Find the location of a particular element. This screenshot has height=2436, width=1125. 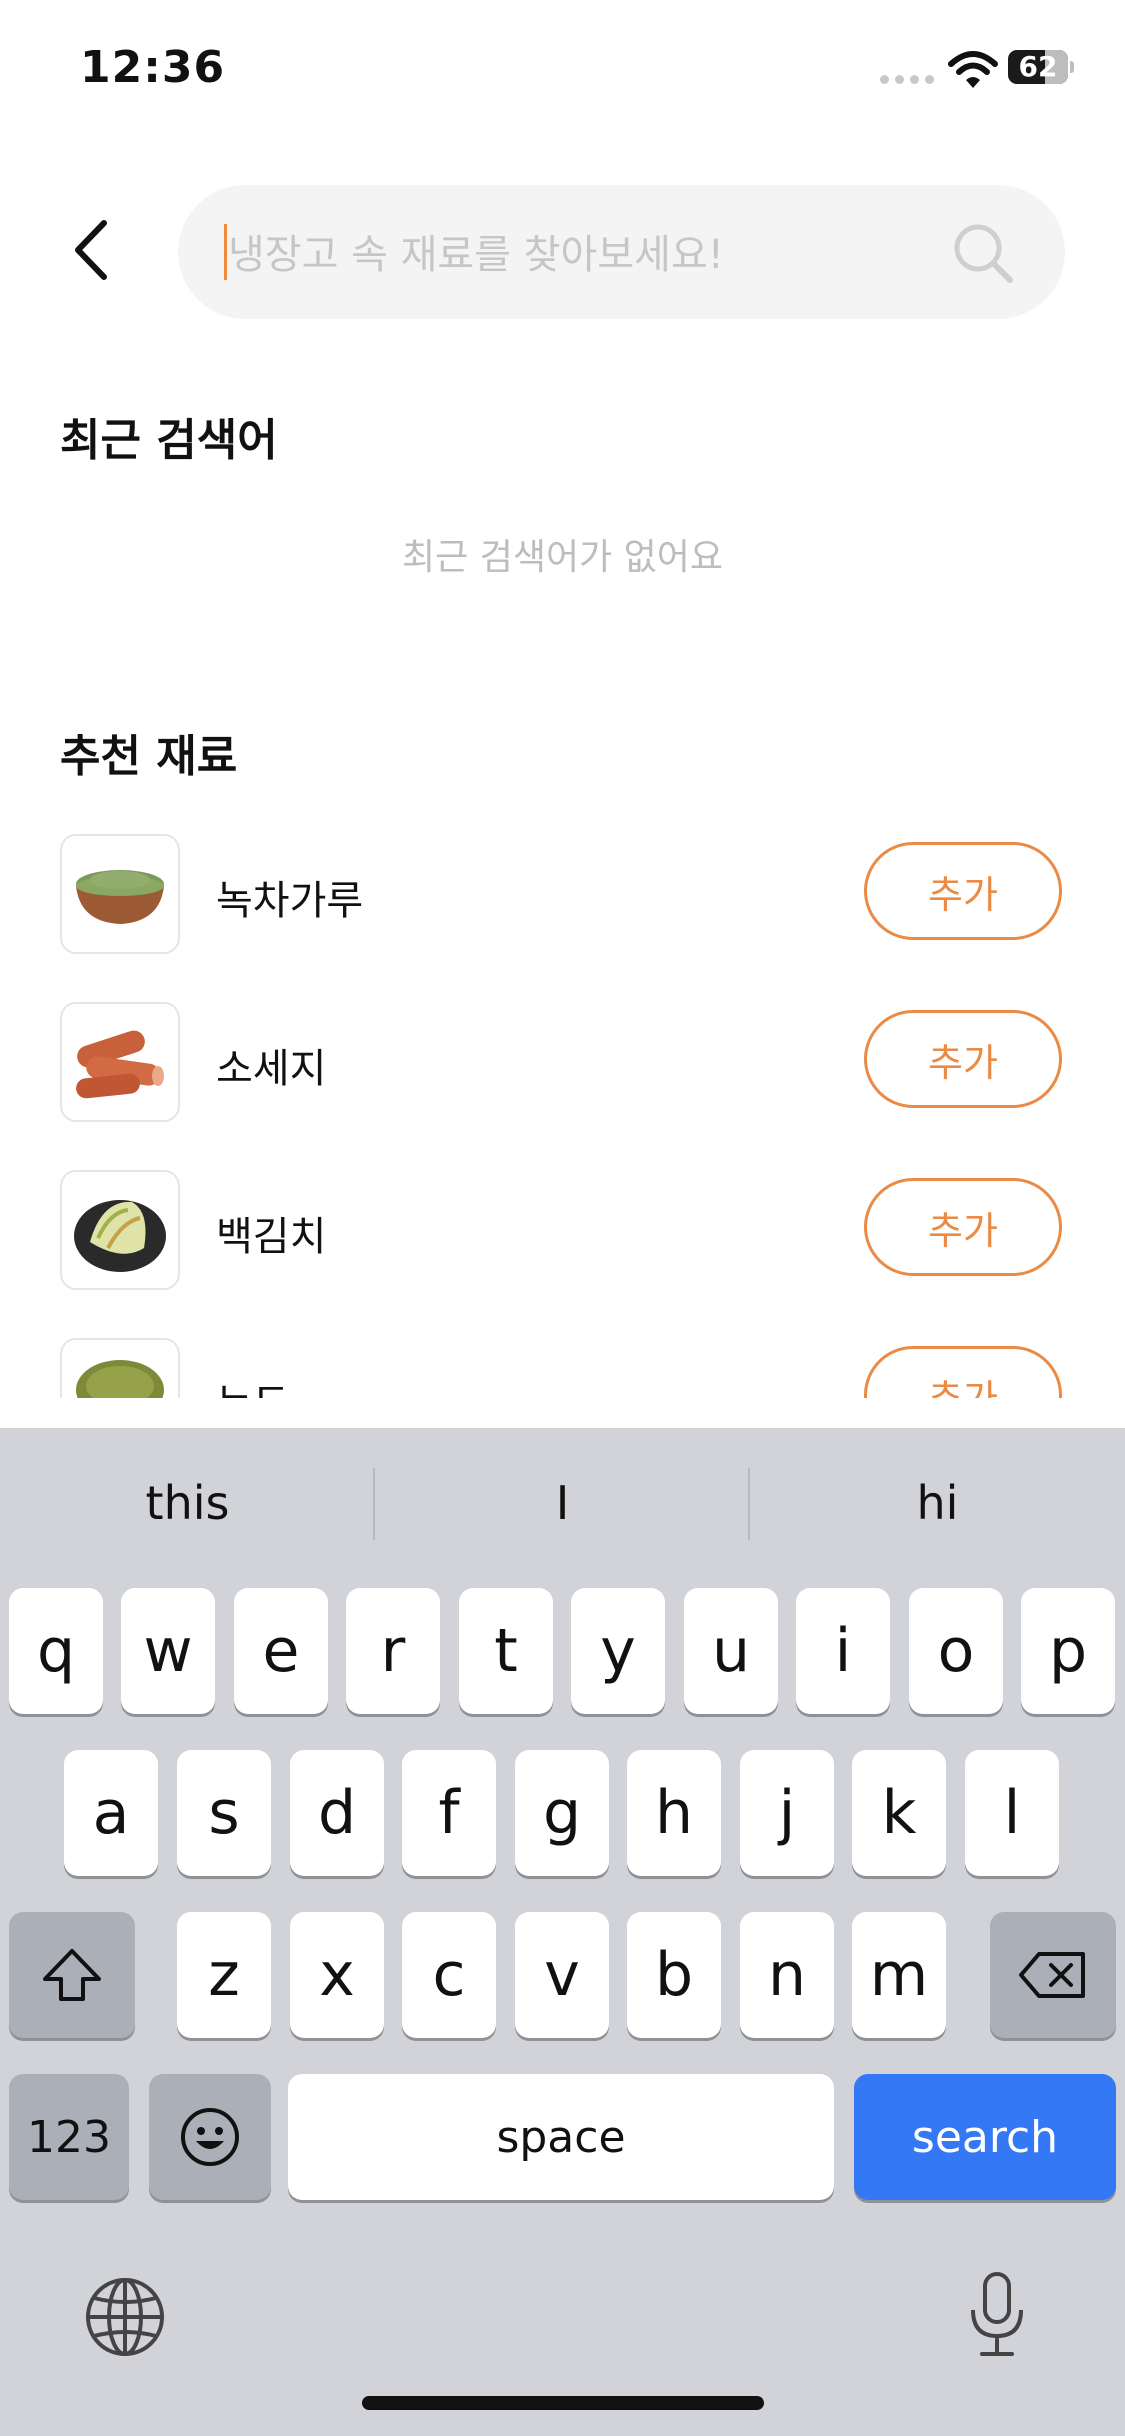

battery-icon: 62 is located at coordinates (1041, 68).